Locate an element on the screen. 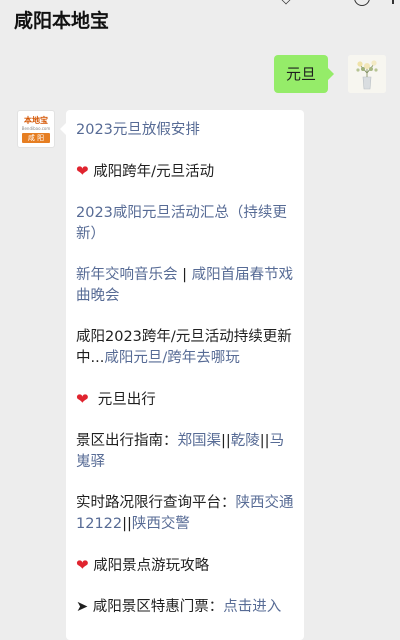 Image resolution: width=400 pixels, height=640 pixels. my-avatar is located at coordinates (367, 74).